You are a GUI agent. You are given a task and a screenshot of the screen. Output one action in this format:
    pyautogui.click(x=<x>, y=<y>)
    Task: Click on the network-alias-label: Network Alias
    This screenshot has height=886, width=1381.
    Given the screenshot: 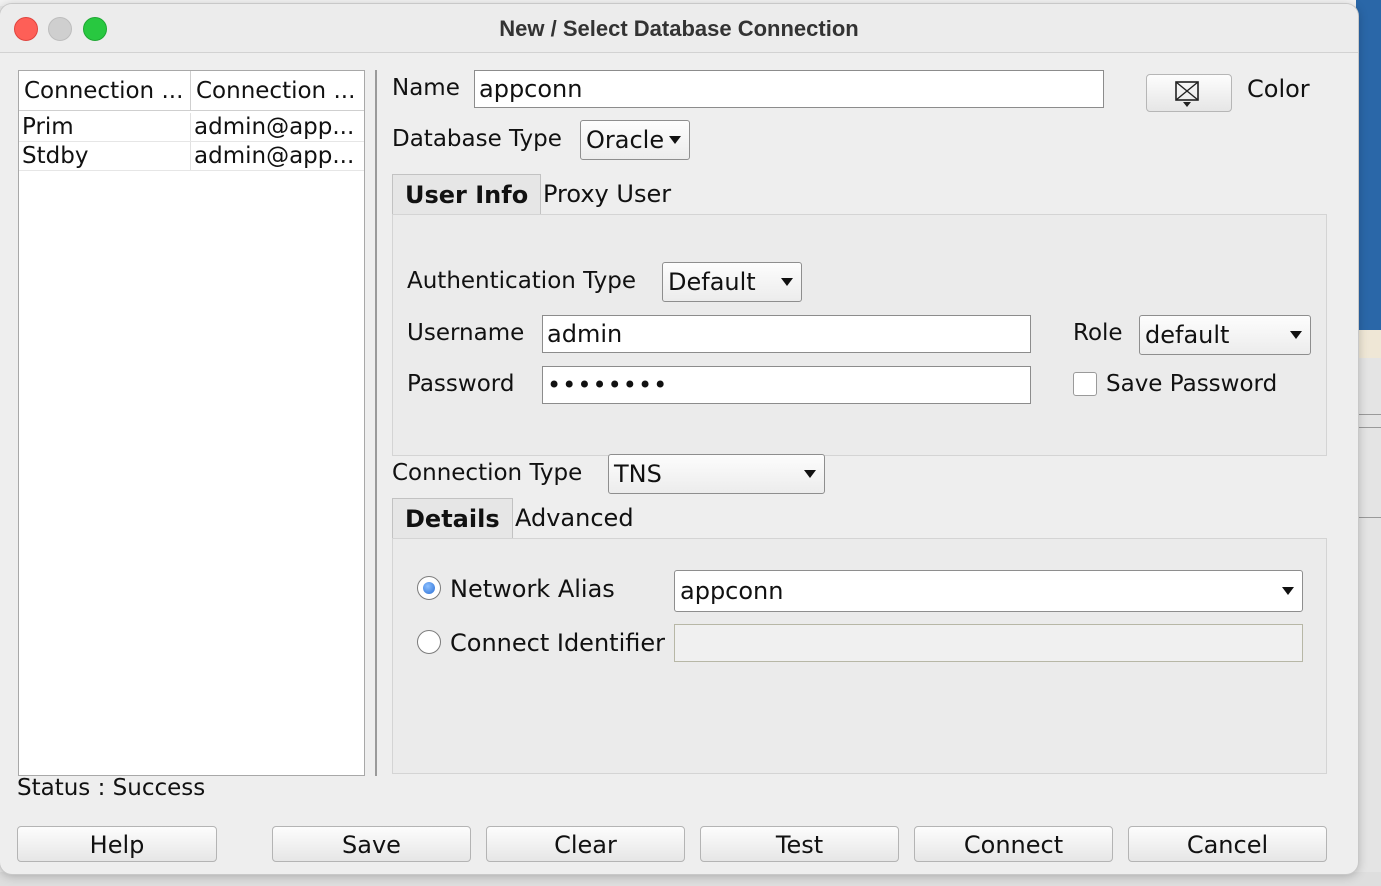 What is the action you would take?
    pyautogui.click(x=532, y=589)
    